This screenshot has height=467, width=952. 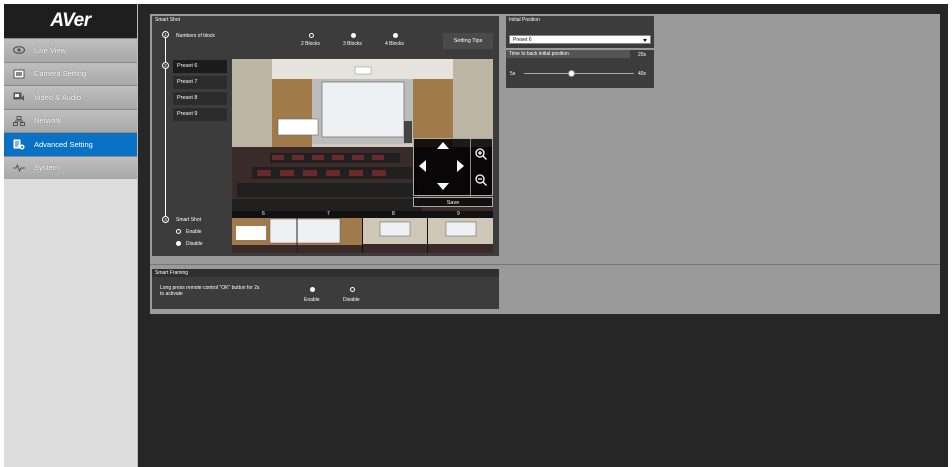 I want to click on smart-framing-enable-radio, so click(x=312, y=289).